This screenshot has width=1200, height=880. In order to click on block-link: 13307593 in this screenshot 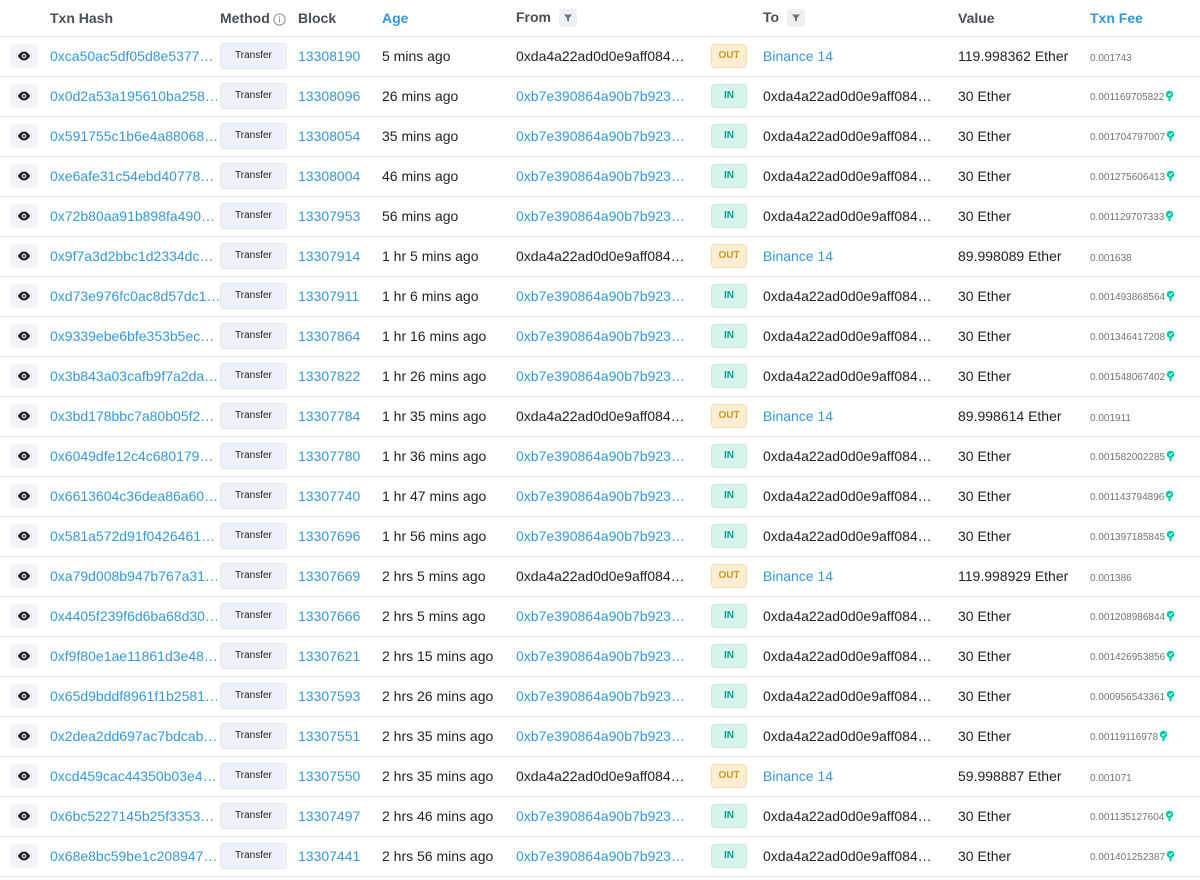, I will do `click(329, 696)`.